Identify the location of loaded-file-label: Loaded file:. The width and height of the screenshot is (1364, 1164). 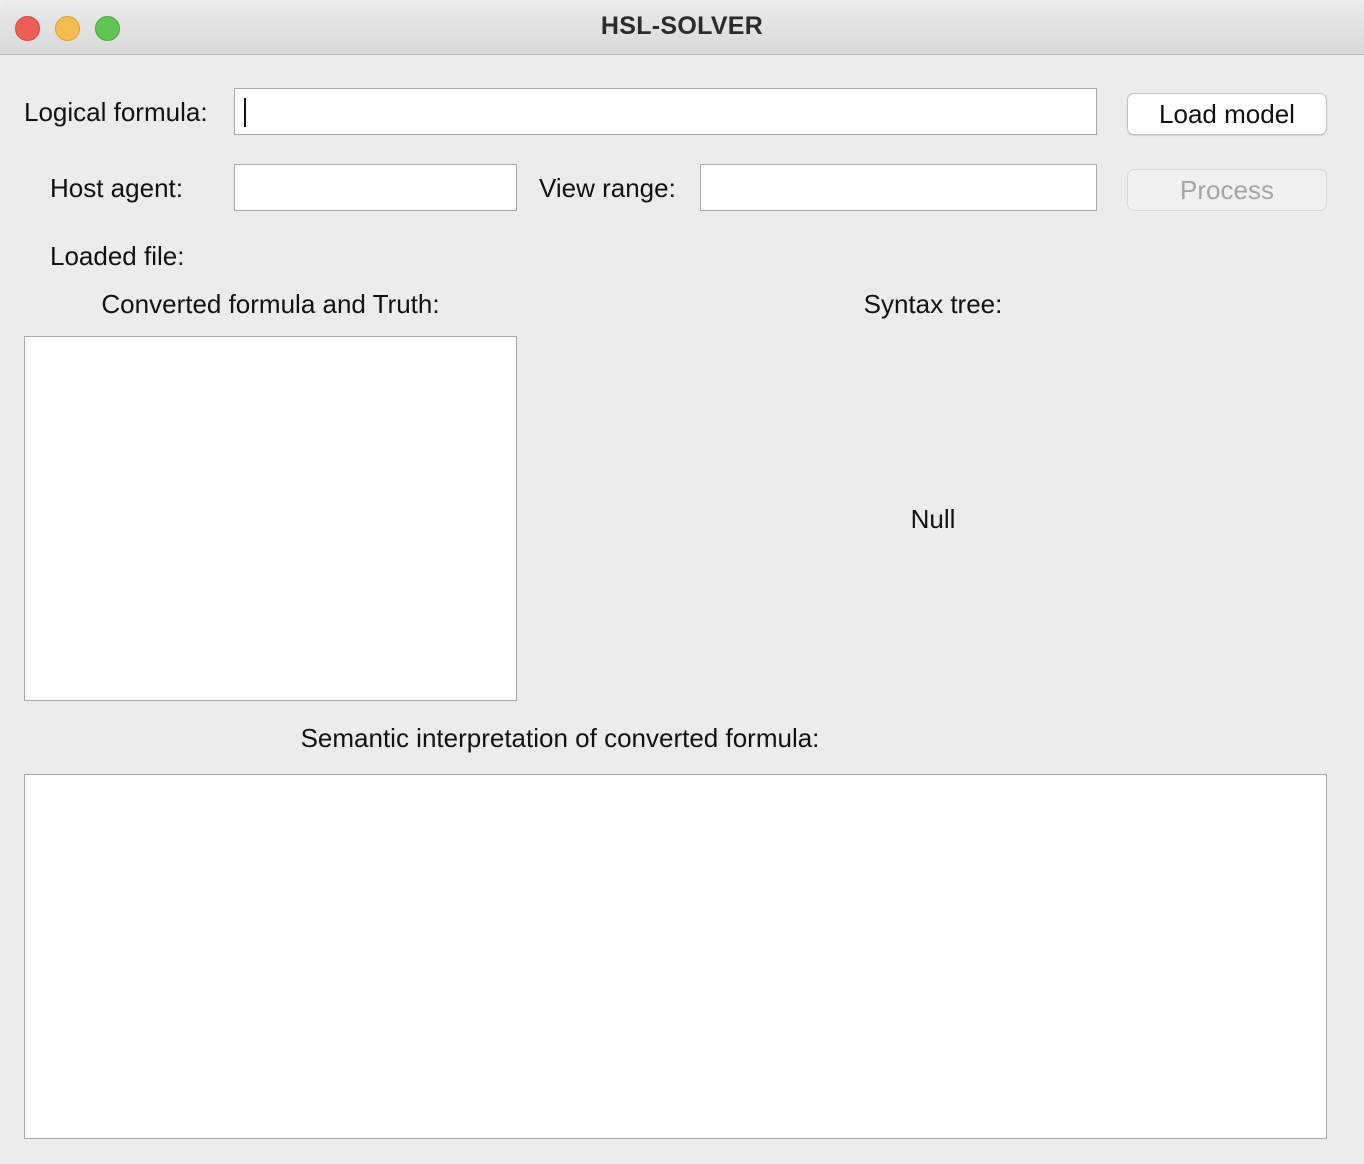
(117, 256).